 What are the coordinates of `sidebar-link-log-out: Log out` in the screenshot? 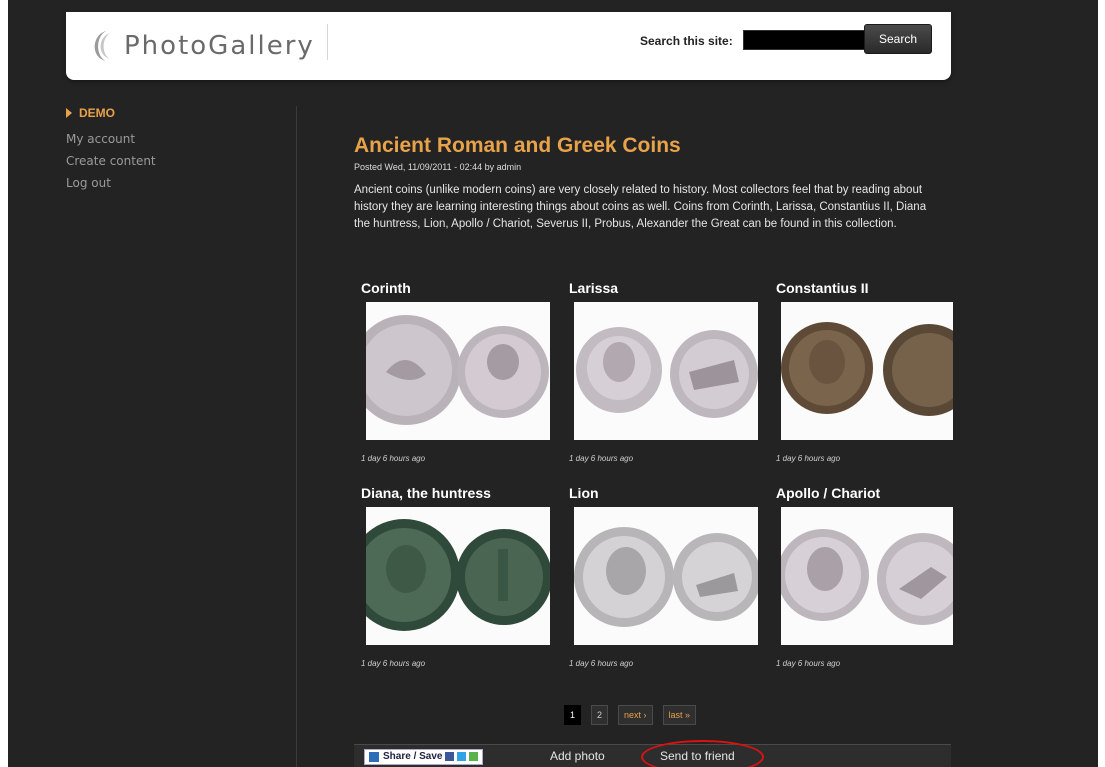 It's located at (181, 183).